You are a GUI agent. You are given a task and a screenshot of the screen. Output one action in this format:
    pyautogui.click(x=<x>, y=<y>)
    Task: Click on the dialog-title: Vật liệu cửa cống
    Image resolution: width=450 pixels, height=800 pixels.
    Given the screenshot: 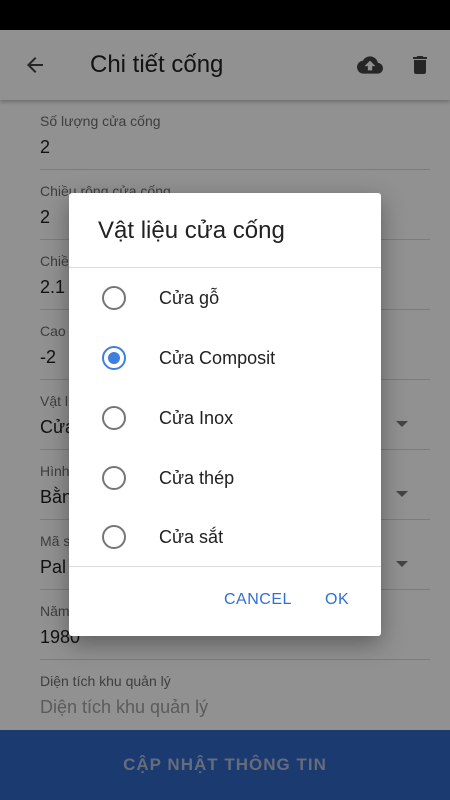 What is the action you would take?
    pyautogui.click(x=191, y=230)
    